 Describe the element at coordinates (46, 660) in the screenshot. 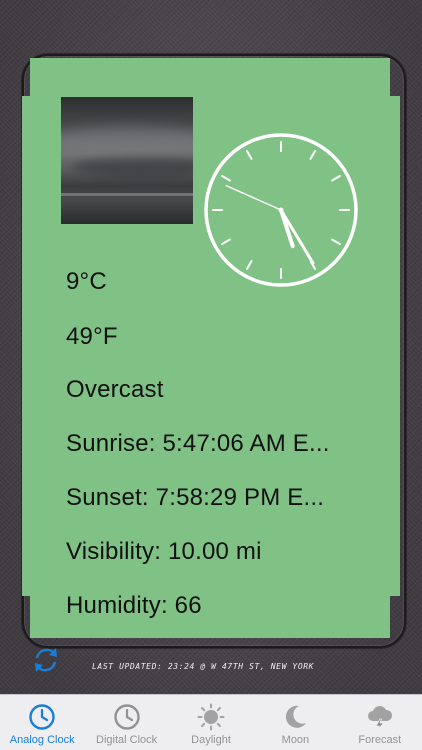

I see `refresh-icon` at that location.